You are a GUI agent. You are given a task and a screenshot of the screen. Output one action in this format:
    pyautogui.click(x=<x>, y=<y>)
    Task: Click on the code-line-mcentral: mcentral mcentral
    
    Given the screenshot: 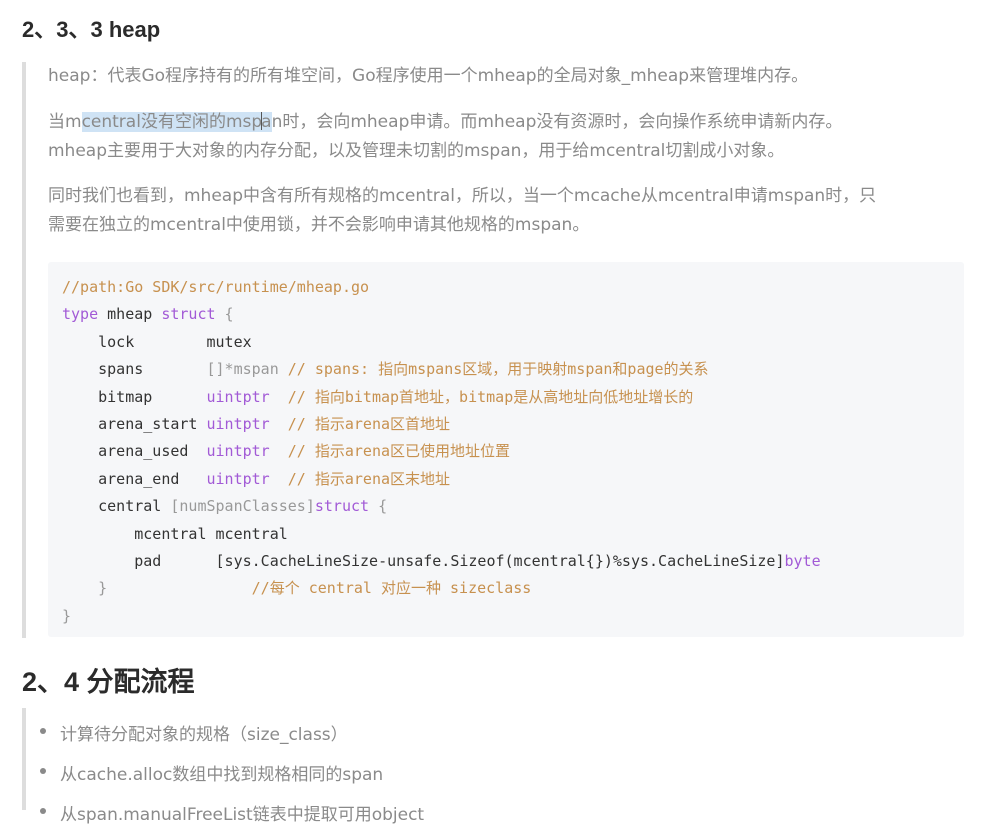 What is the action you would take?
    pyautogui.click(x=175, y=533)
    